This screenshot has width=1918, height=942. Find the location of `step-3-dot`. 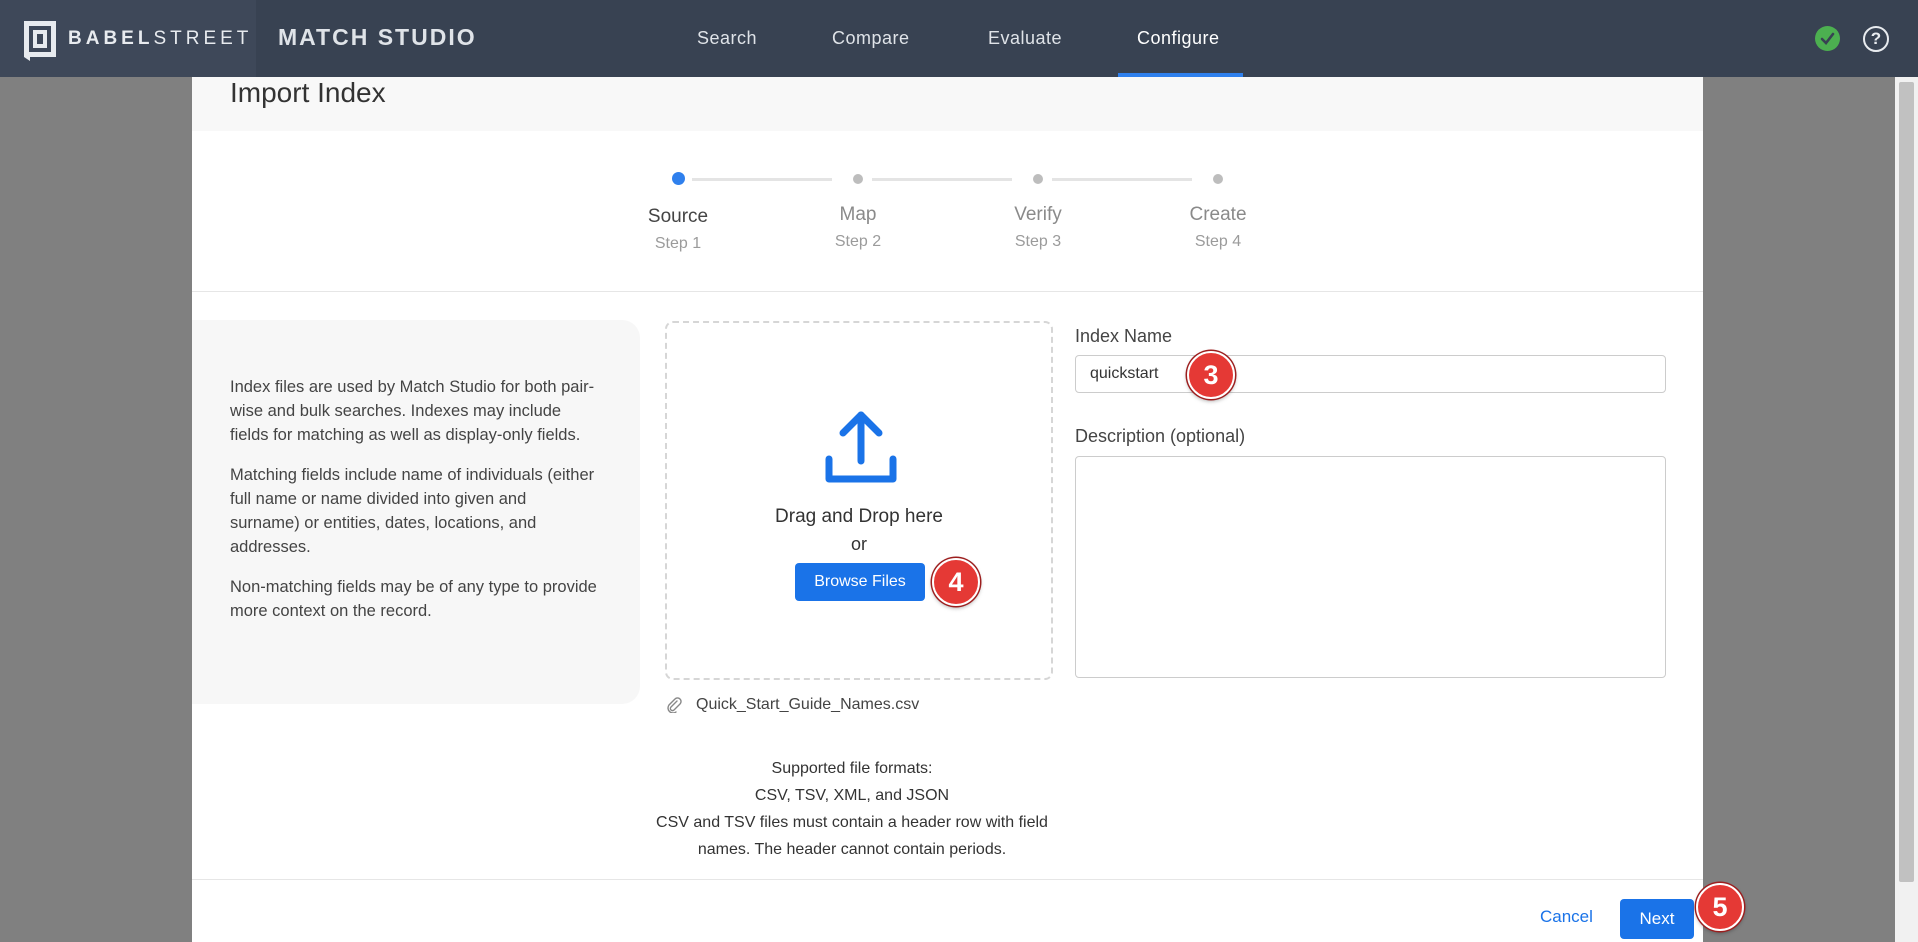

step-3-dot is located at coordinates (1038, 179).